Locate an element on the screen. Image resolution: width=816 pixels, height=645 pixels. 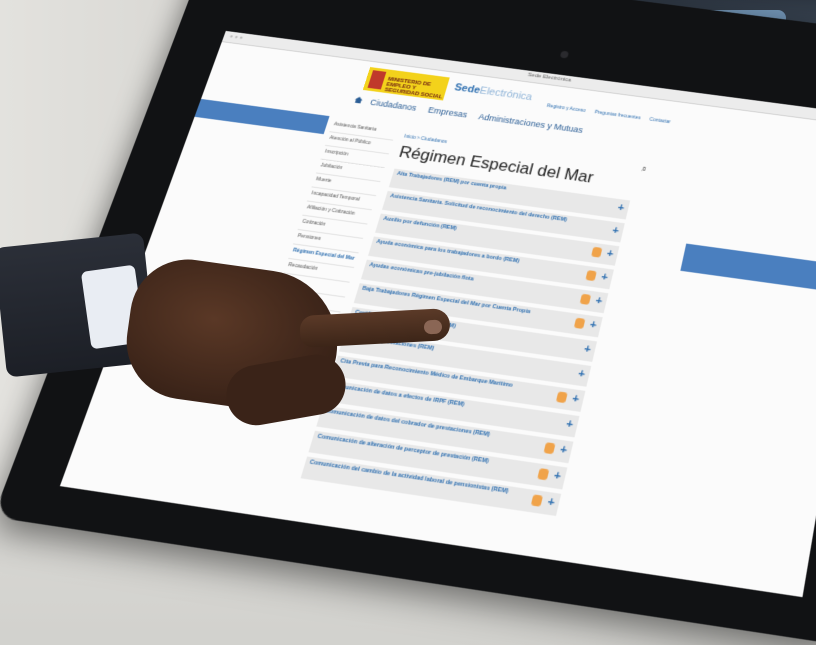
search-icon: ⌕ is located at coordinates (644, 169).